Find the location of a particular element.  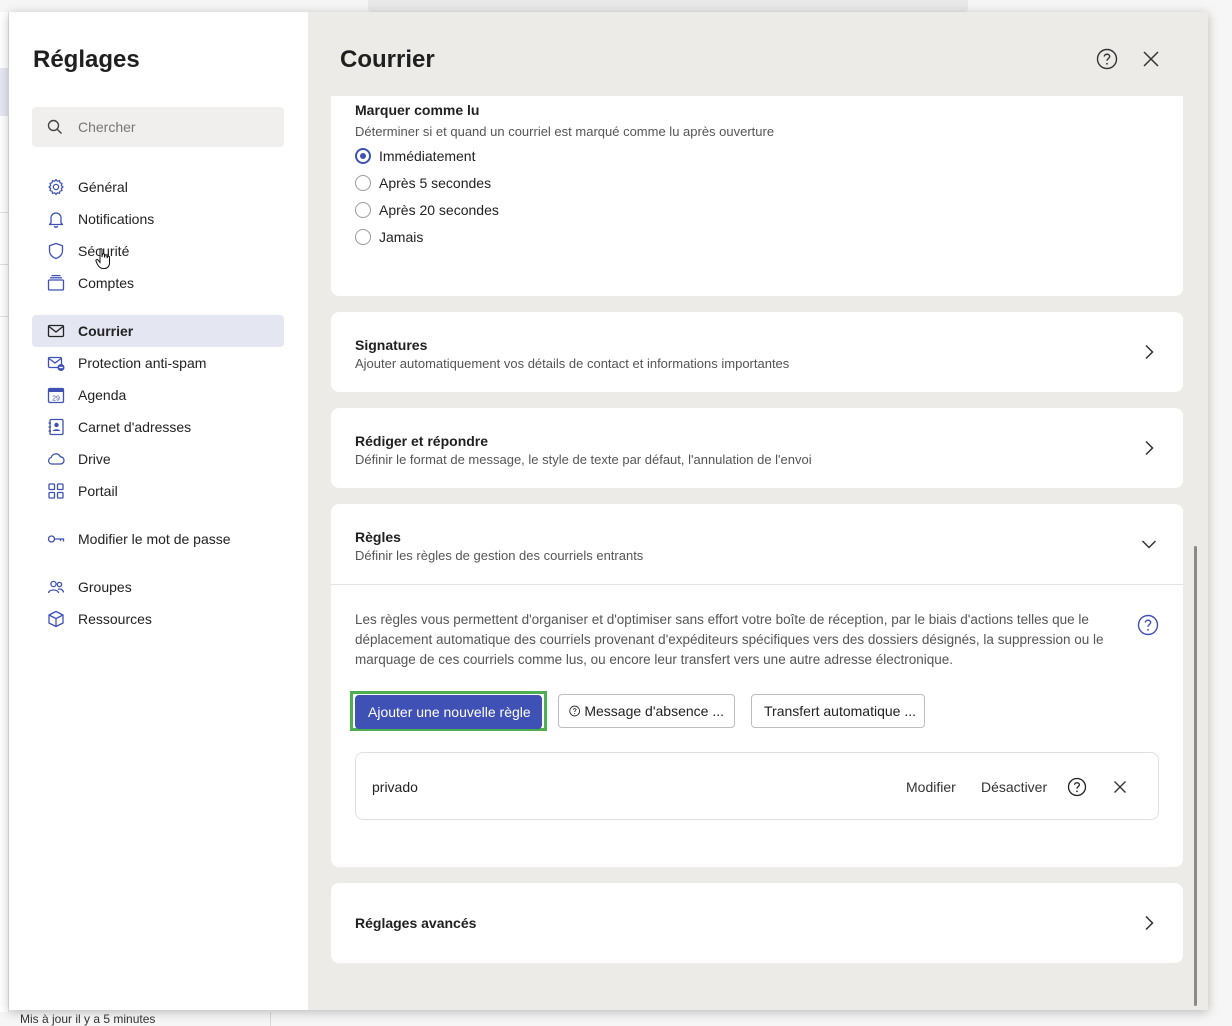

radio-label: Après 20 secondes is located at coordinates (439, 210).